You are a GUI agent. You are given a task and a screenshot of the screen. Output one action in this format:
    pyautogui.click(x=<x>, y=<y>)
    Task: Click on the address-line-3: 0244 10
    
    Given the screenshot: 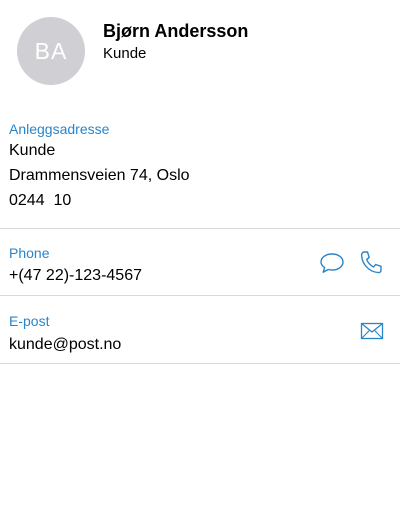 What is the action you would take?
    pyautogui.click(x=40, y=201)
    